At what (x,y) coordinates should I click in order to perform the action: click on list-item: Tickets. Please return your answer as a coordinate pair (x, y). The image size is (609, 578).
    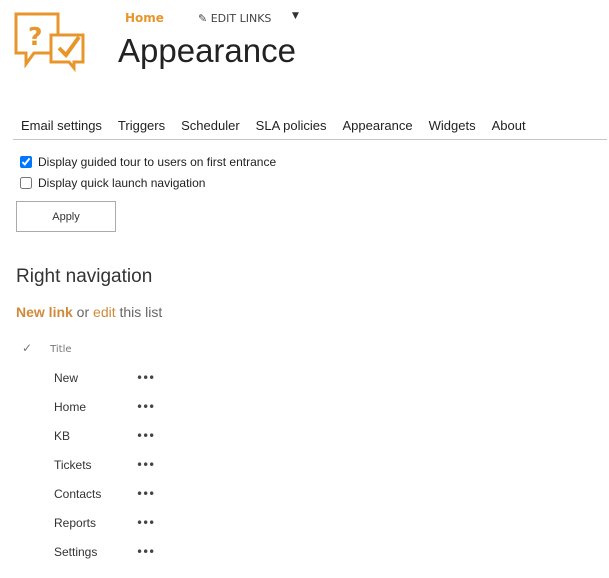
    Looking at the image, I should click on (73, 465).